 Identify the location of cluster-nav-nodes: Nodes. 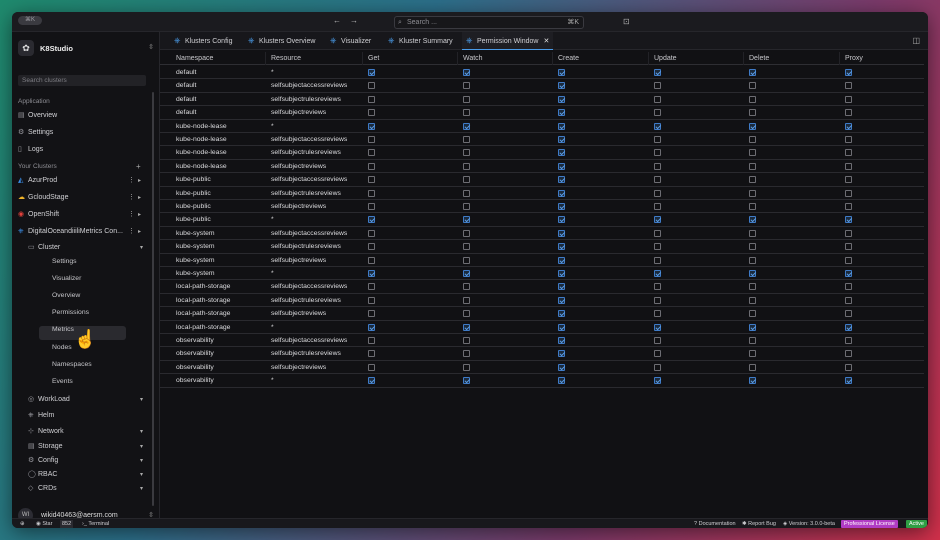
(62, 348).